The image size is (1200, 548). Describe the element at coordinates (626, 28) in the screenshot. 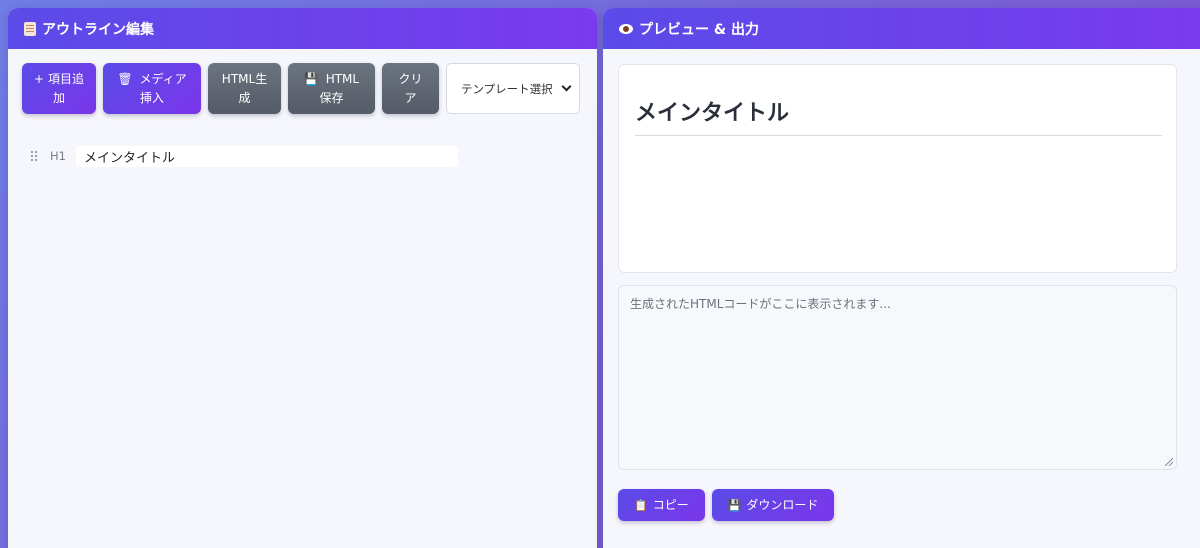

I see `eye-icon` at that location.